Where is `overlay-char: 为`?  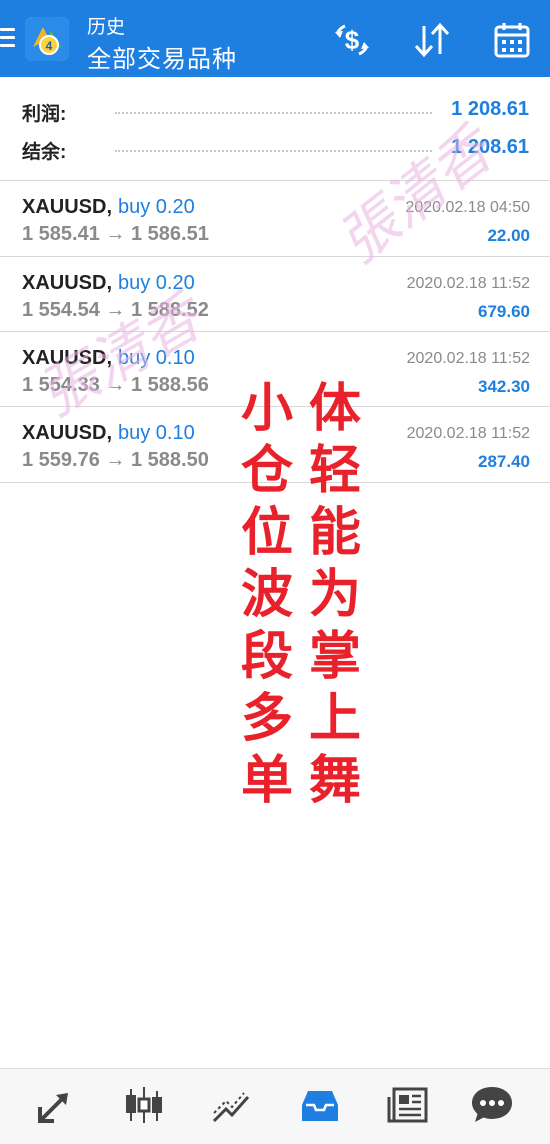
overlay-char: 为 is located at coordinates (334, 594).